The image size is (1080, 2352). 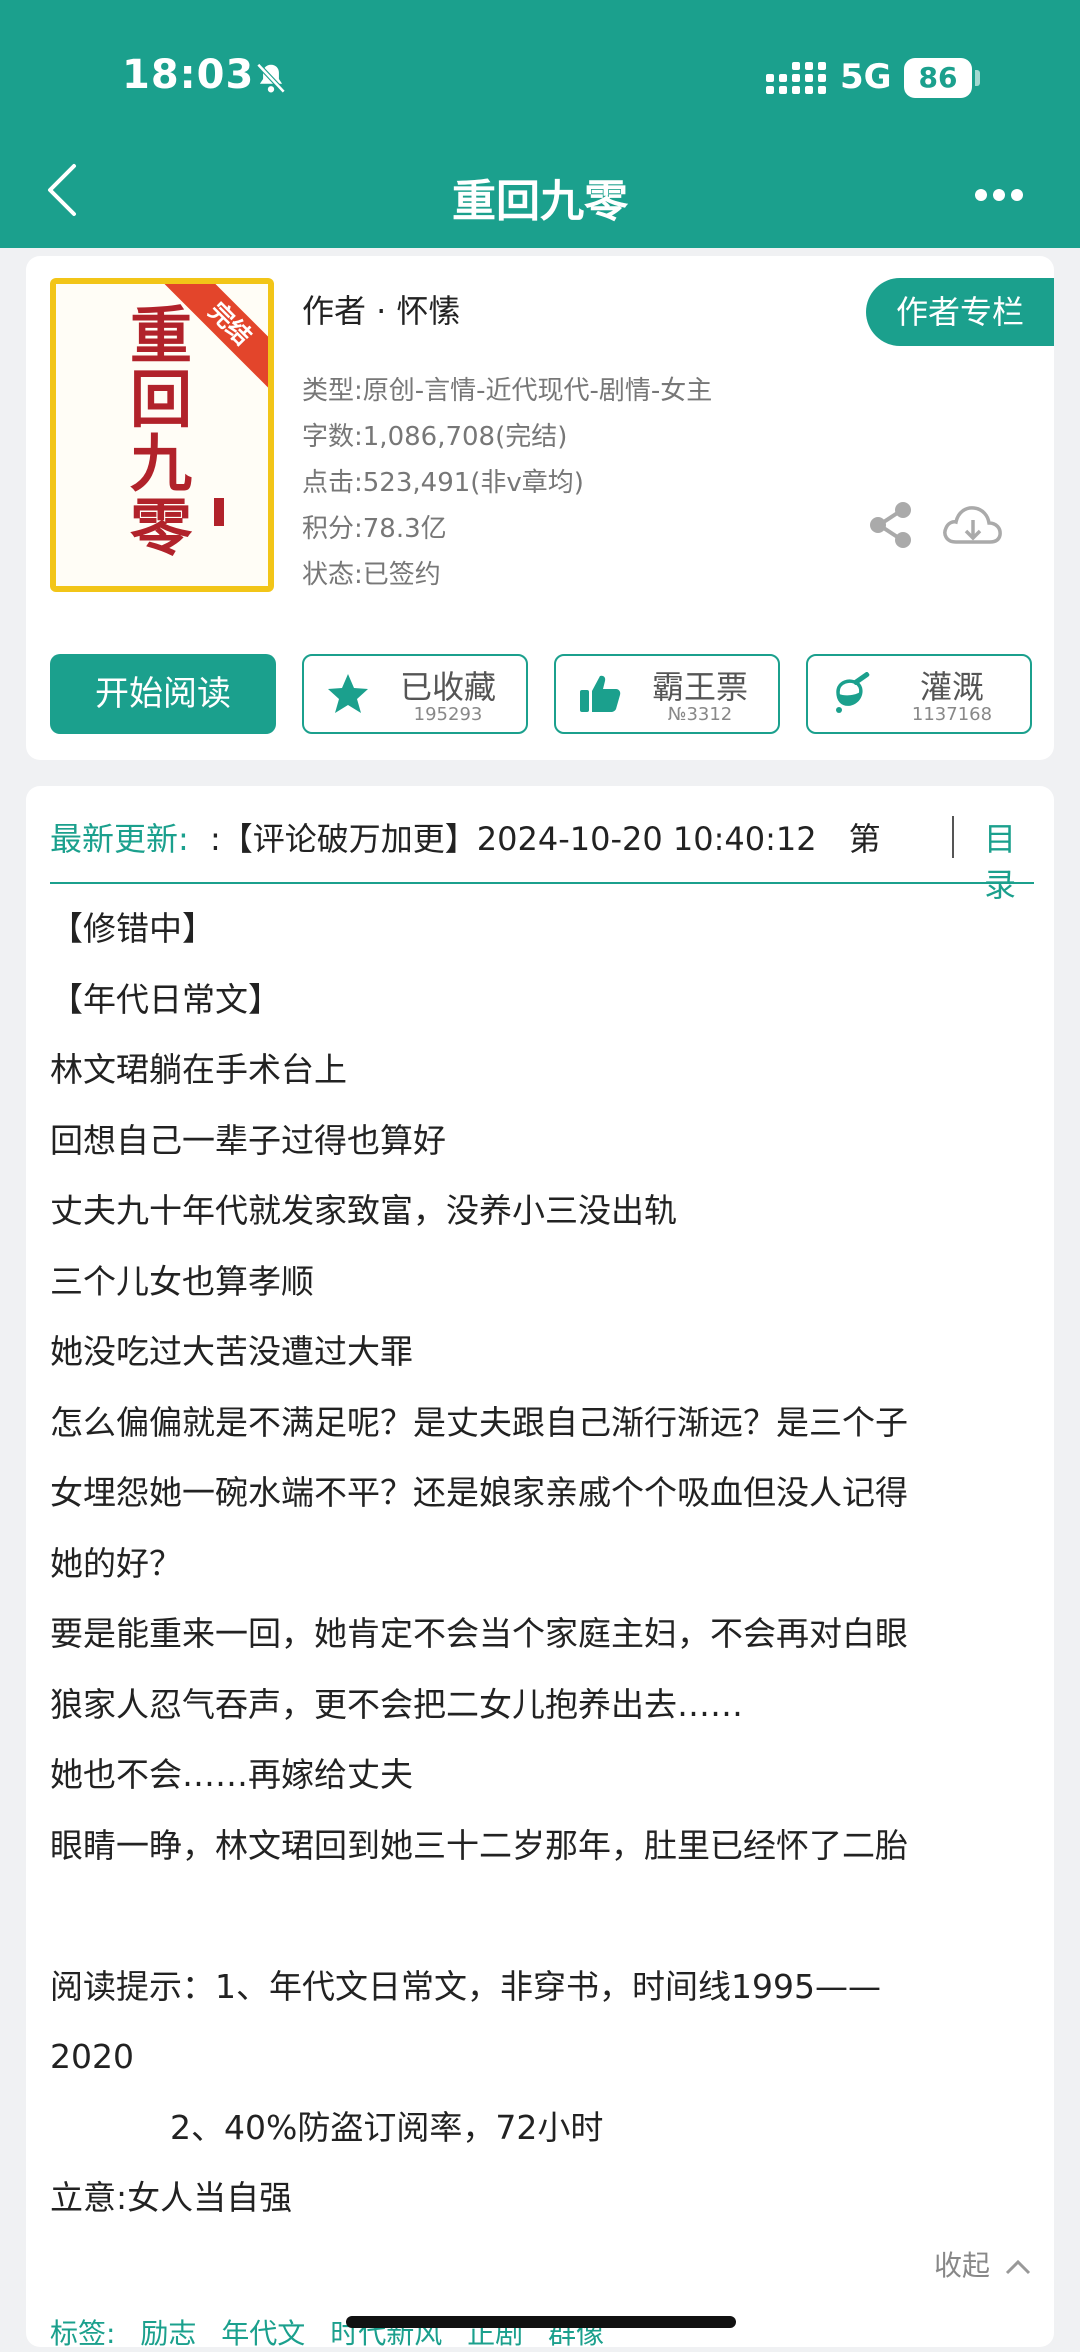 I want to click on tags-label: 标签:, so click(x=83, y=2333).